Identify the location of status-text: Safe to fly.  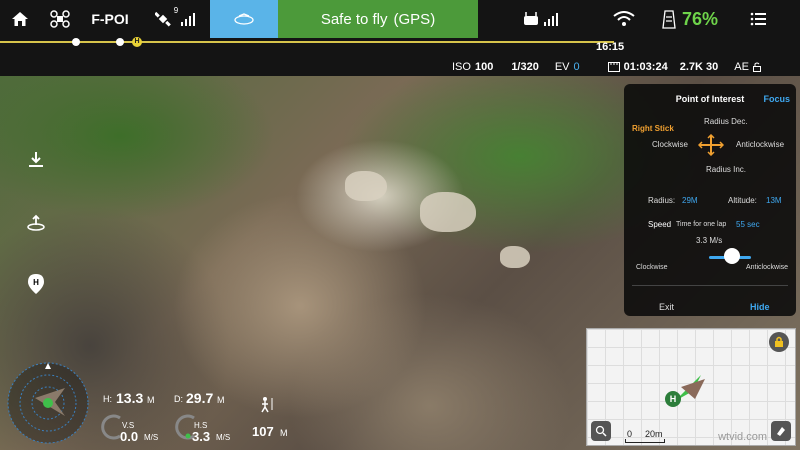
(354, 19).